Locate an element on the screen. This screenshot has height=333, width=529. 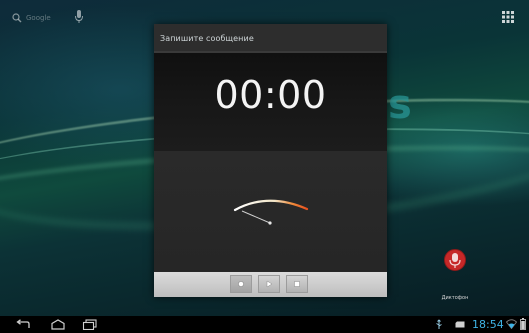
recorder-app-label: Диктофон is located at coordinates (455, 298).